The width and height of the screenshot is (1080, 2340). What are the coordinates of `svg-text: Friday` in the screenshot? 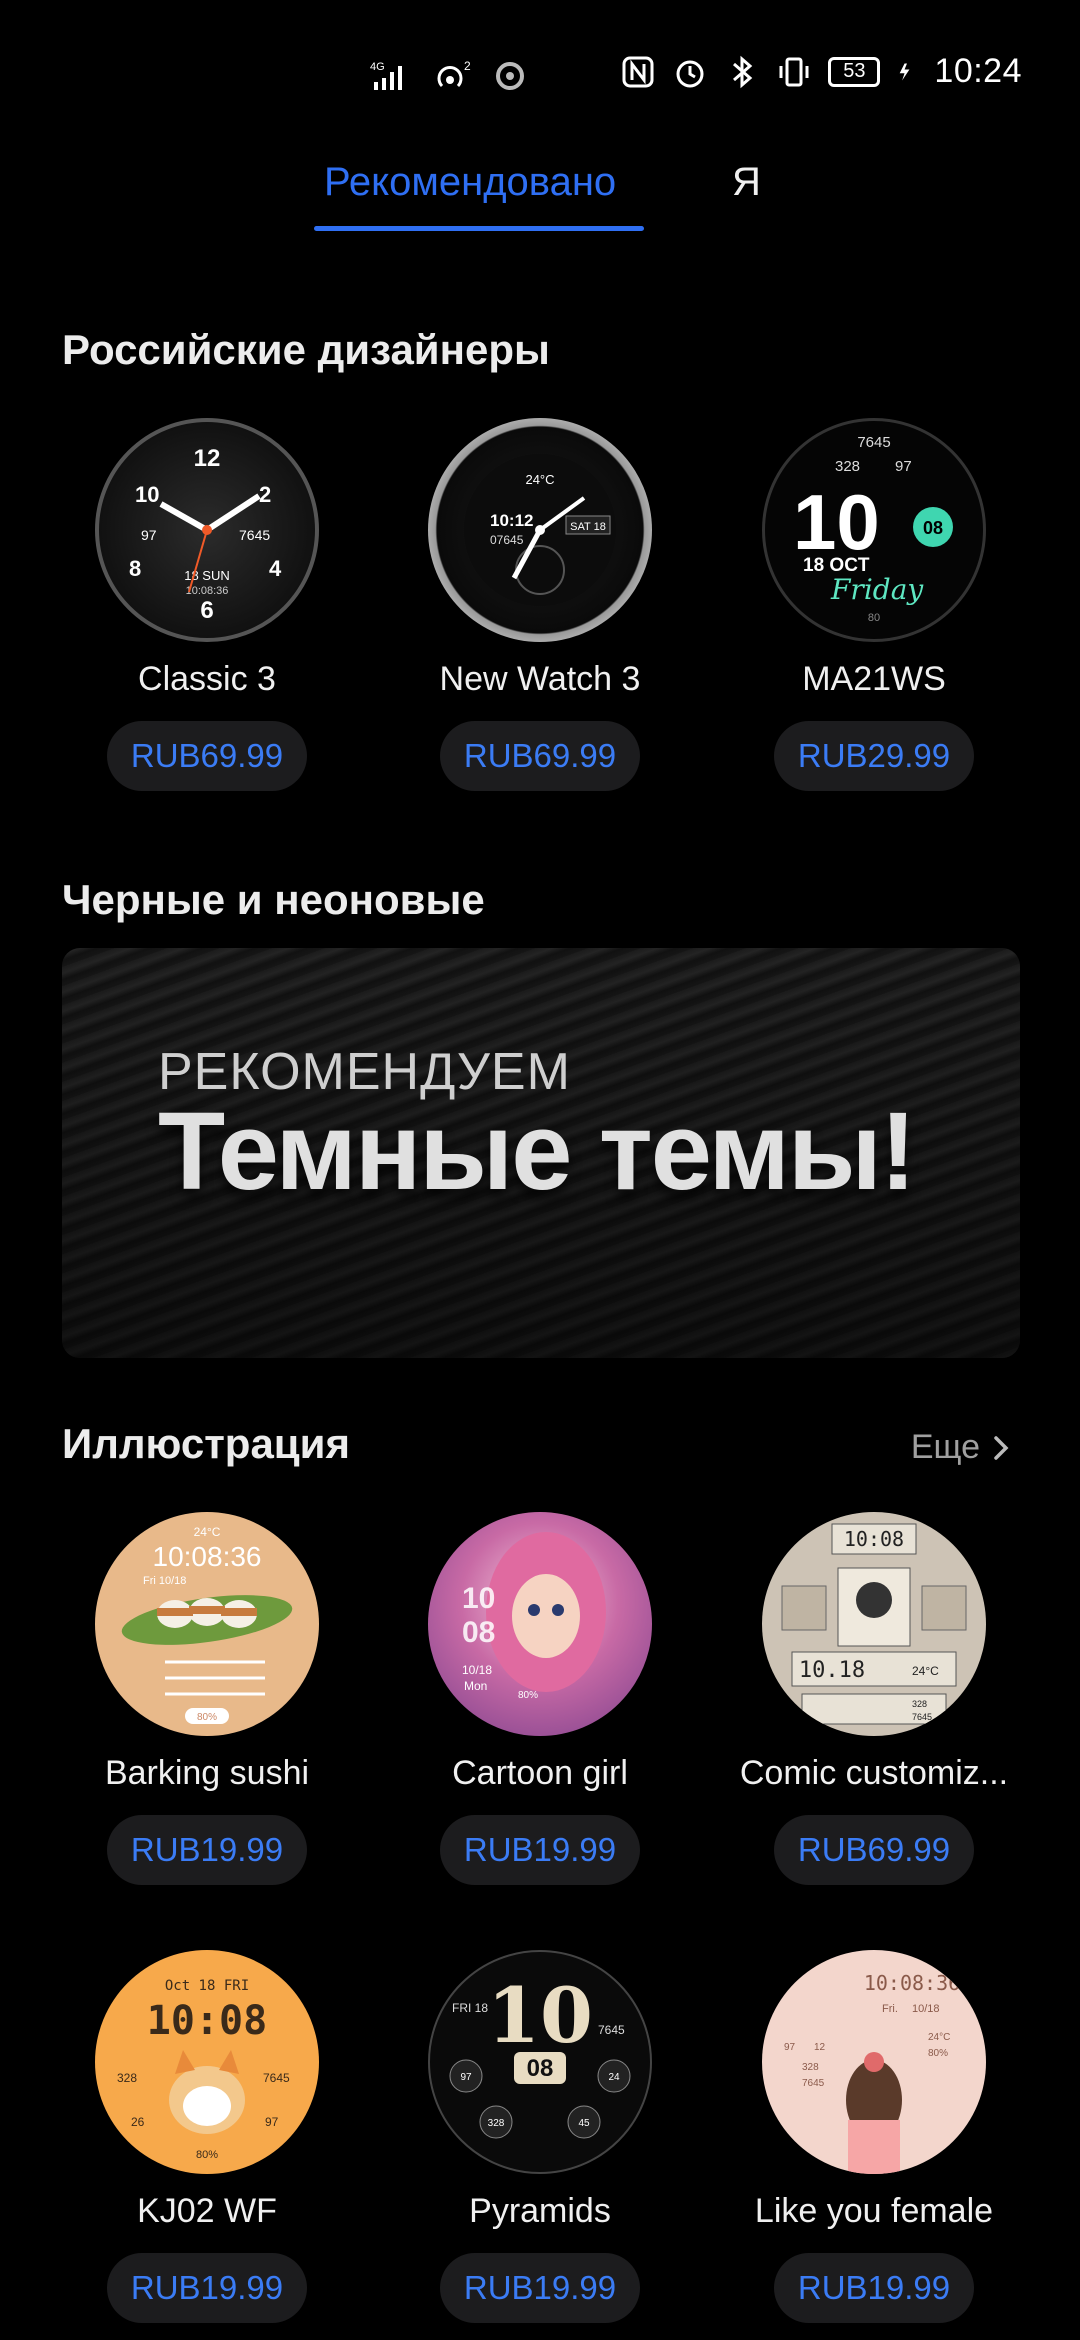 It's located at (877, 589).